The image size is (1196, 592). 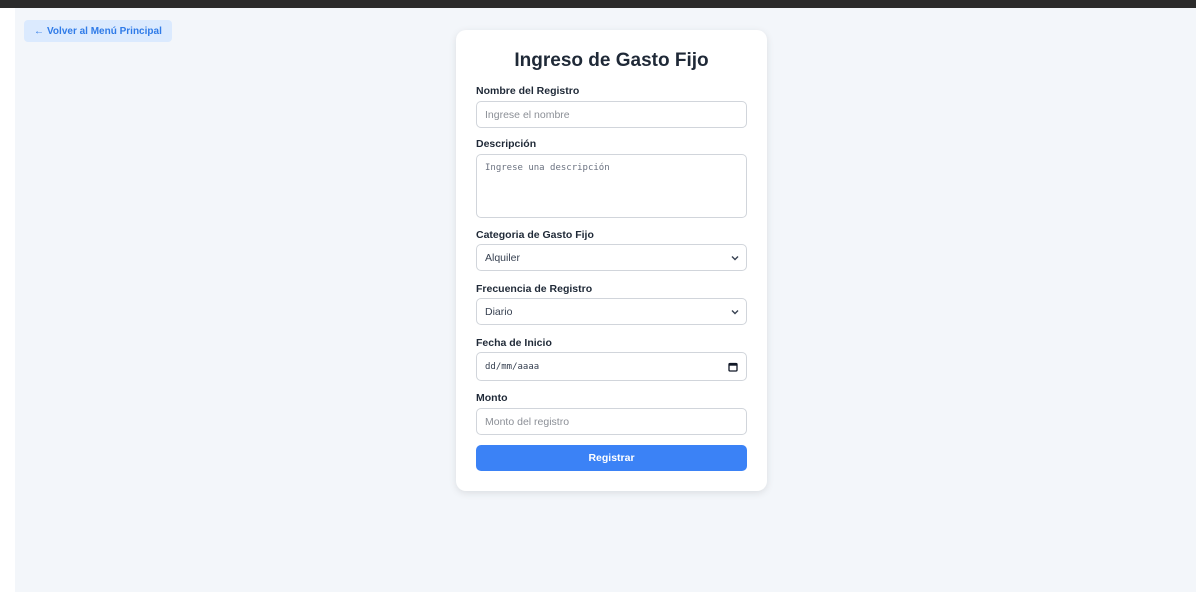 I want to click on category-selected-value: Alquiler, so click(x=503, y=257).